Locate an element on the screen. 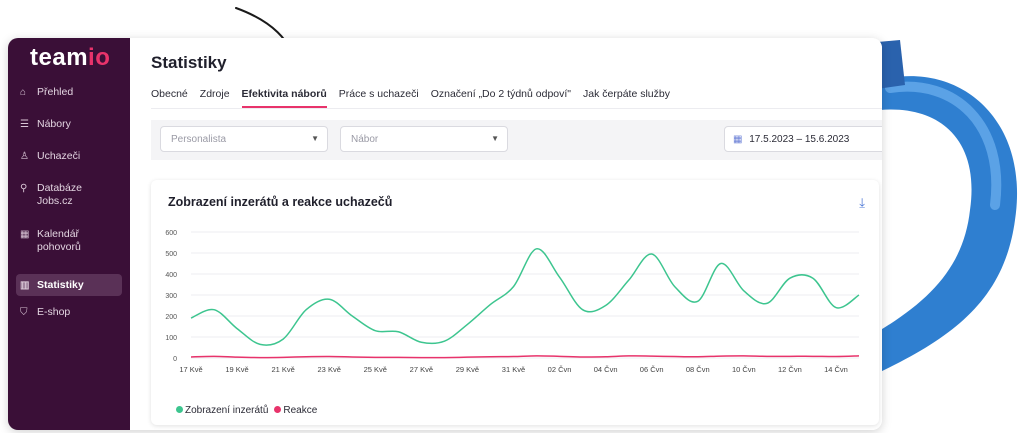 This screenshot has width=1021, height=433. x-tick-label: 27 Kvě is located at coordinates (421, 369).